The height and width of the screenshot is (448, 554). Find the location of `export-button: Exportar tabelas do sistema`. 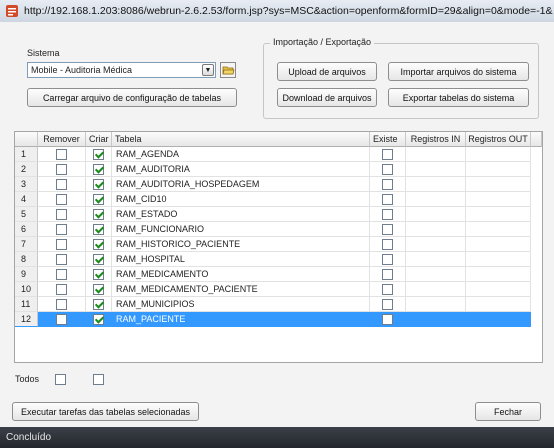

export-button: Exportar tabelas do sistema is located at coordinates (458, 97).